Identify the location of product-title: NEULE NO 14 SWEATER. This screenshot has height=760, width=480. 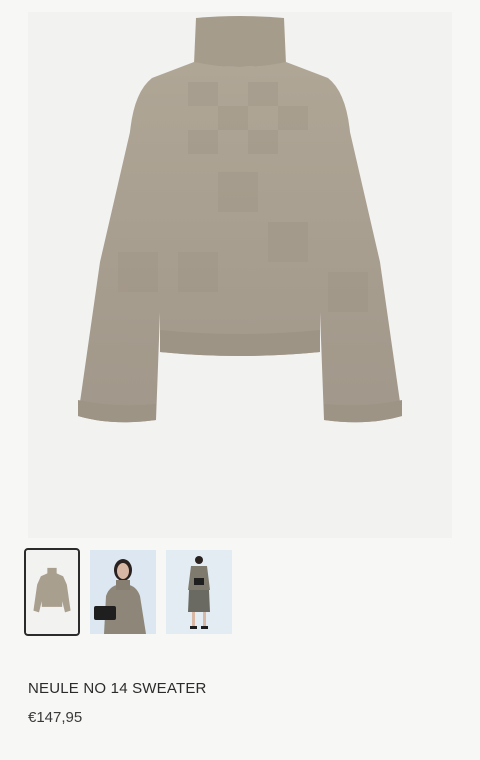
(117, 688).